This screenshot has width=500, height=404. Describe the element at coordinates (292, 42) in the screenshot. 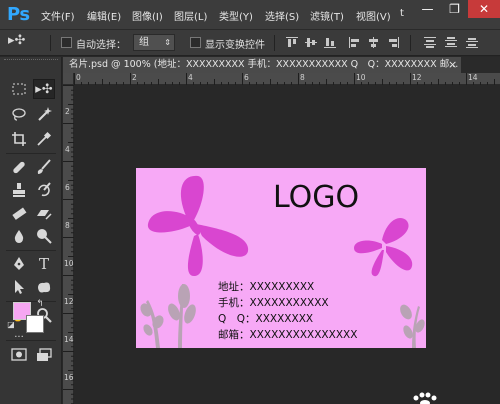

I see `align-top-icon` at that location.